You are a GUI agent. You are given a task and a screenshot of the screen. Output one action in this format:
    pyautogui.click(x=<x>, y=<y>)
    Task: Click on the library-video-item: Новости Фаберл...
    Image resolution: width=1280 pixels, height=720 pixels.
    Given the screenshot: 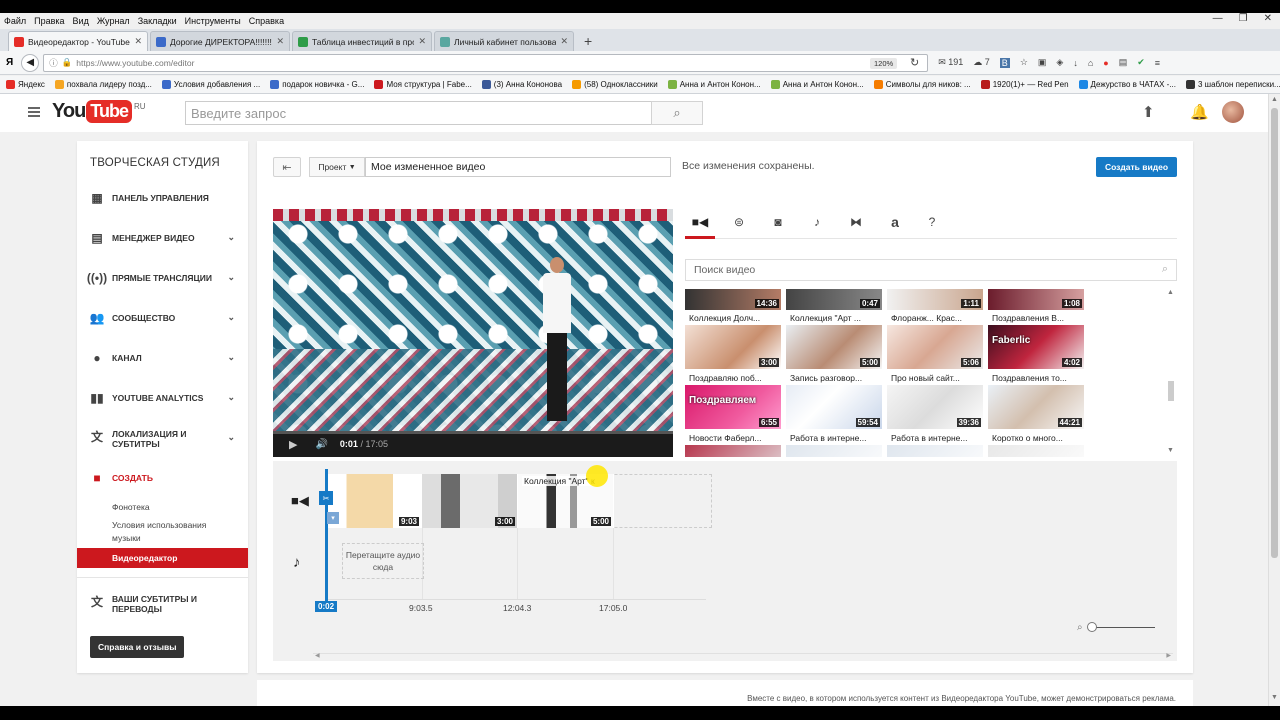 What is the action you would take?
    pyautogui.click(x=733, y=445)
    